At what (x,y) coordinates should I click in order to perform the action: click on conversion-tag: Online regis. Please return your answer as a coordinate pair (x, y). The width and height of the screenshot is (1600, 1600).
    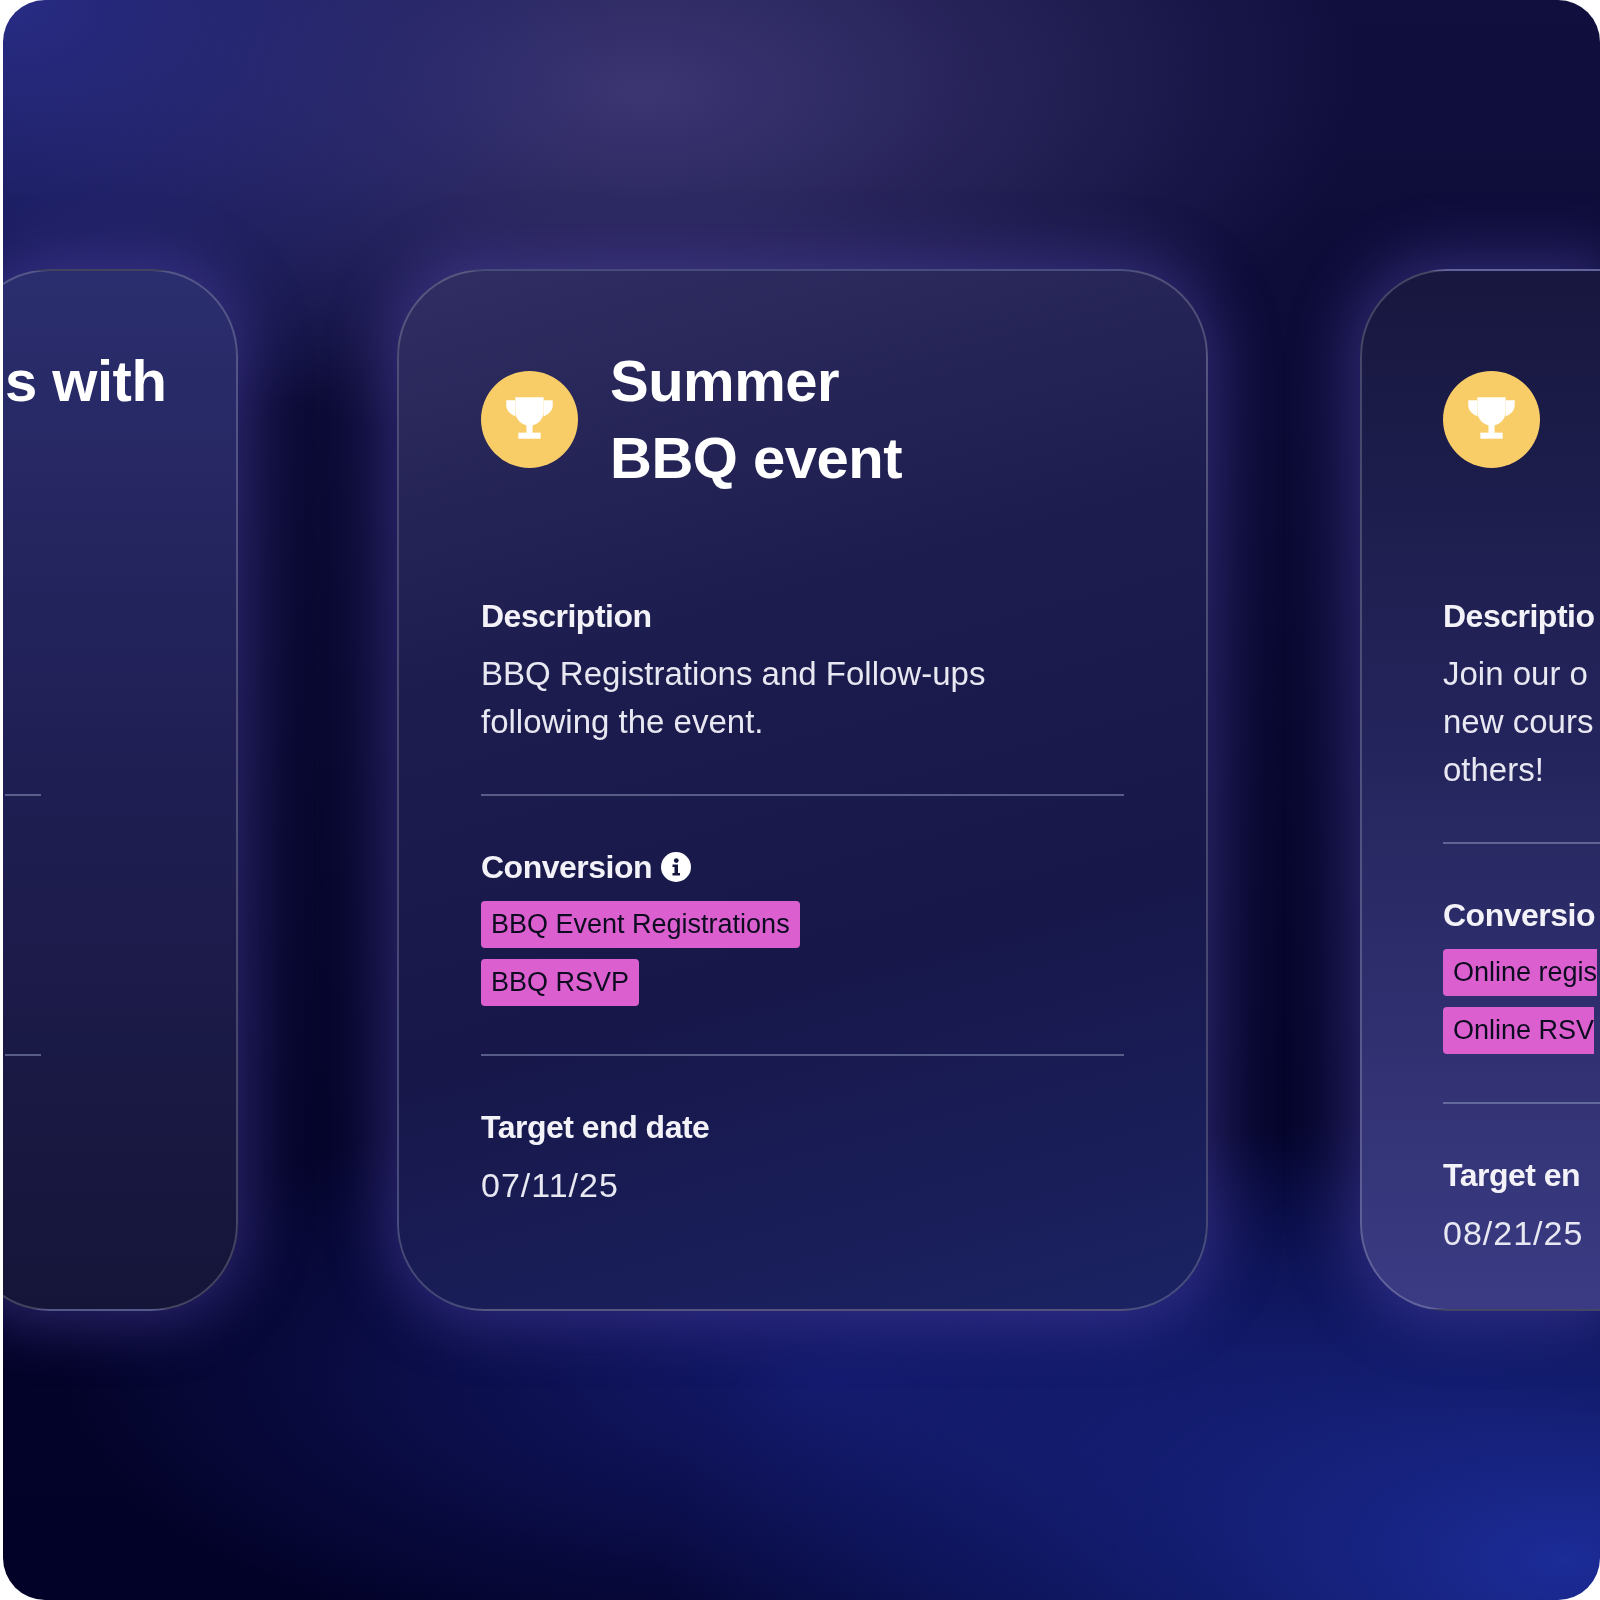
    Looking at the image, I should click on (1520, 972).